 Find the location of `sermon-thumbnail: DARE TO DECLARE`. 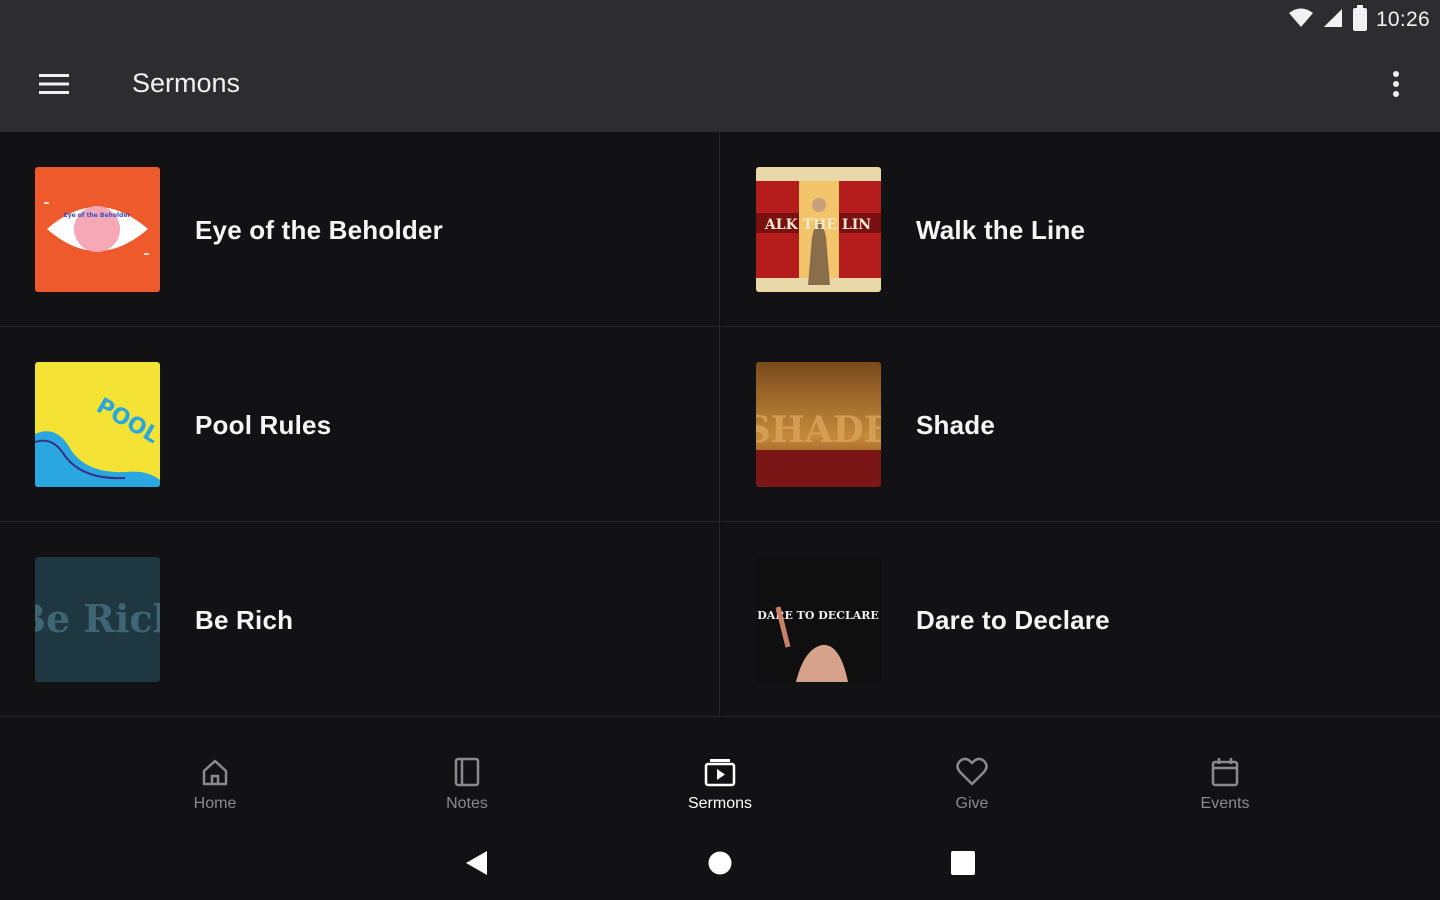

sermon-thumbnail: DARE TO DECLARE is located at coordinates (818, 619).